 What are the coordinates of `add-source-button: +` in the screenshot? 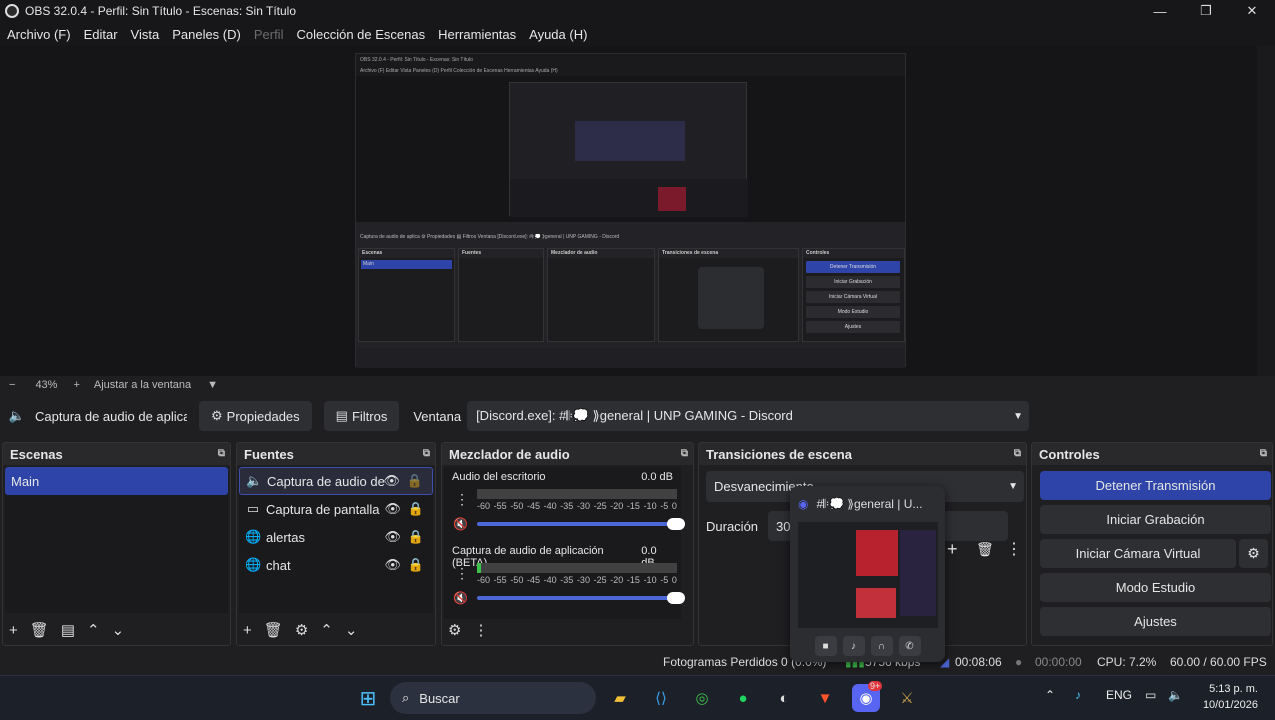 It's located at (247, 630).